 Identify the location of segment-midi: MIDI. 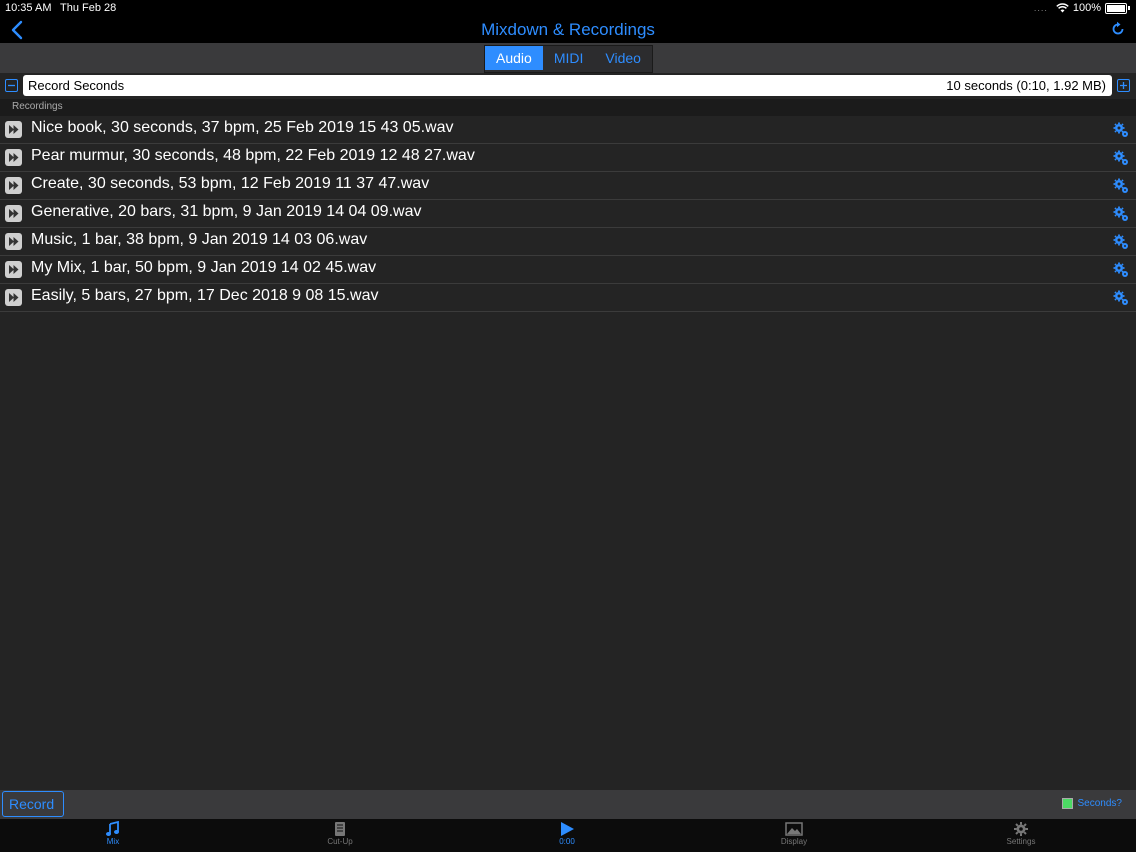
(569, 58).